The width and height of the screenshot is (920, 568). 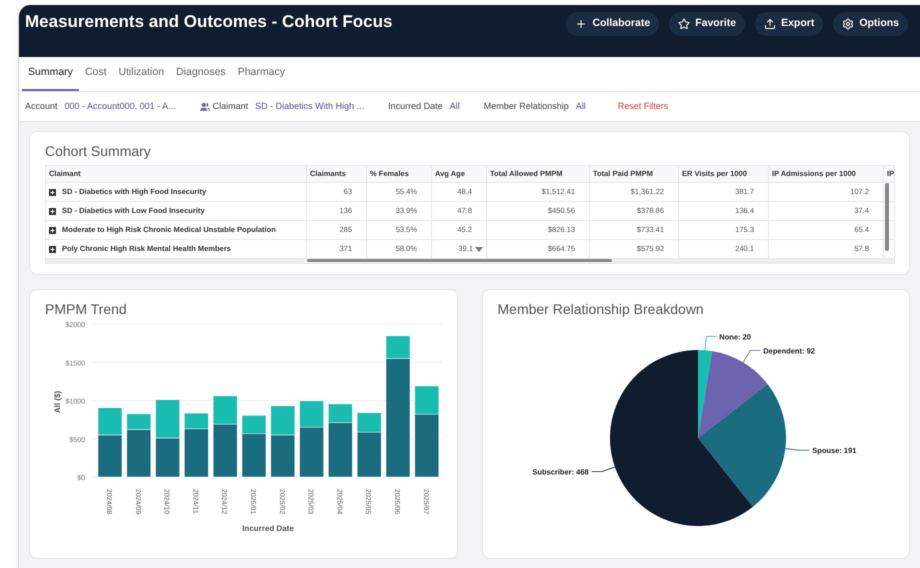 What do you see at coordinates (613, 24) in the screenshot?
I see `header-button: Collaborate` at bounding box center [613, 24].